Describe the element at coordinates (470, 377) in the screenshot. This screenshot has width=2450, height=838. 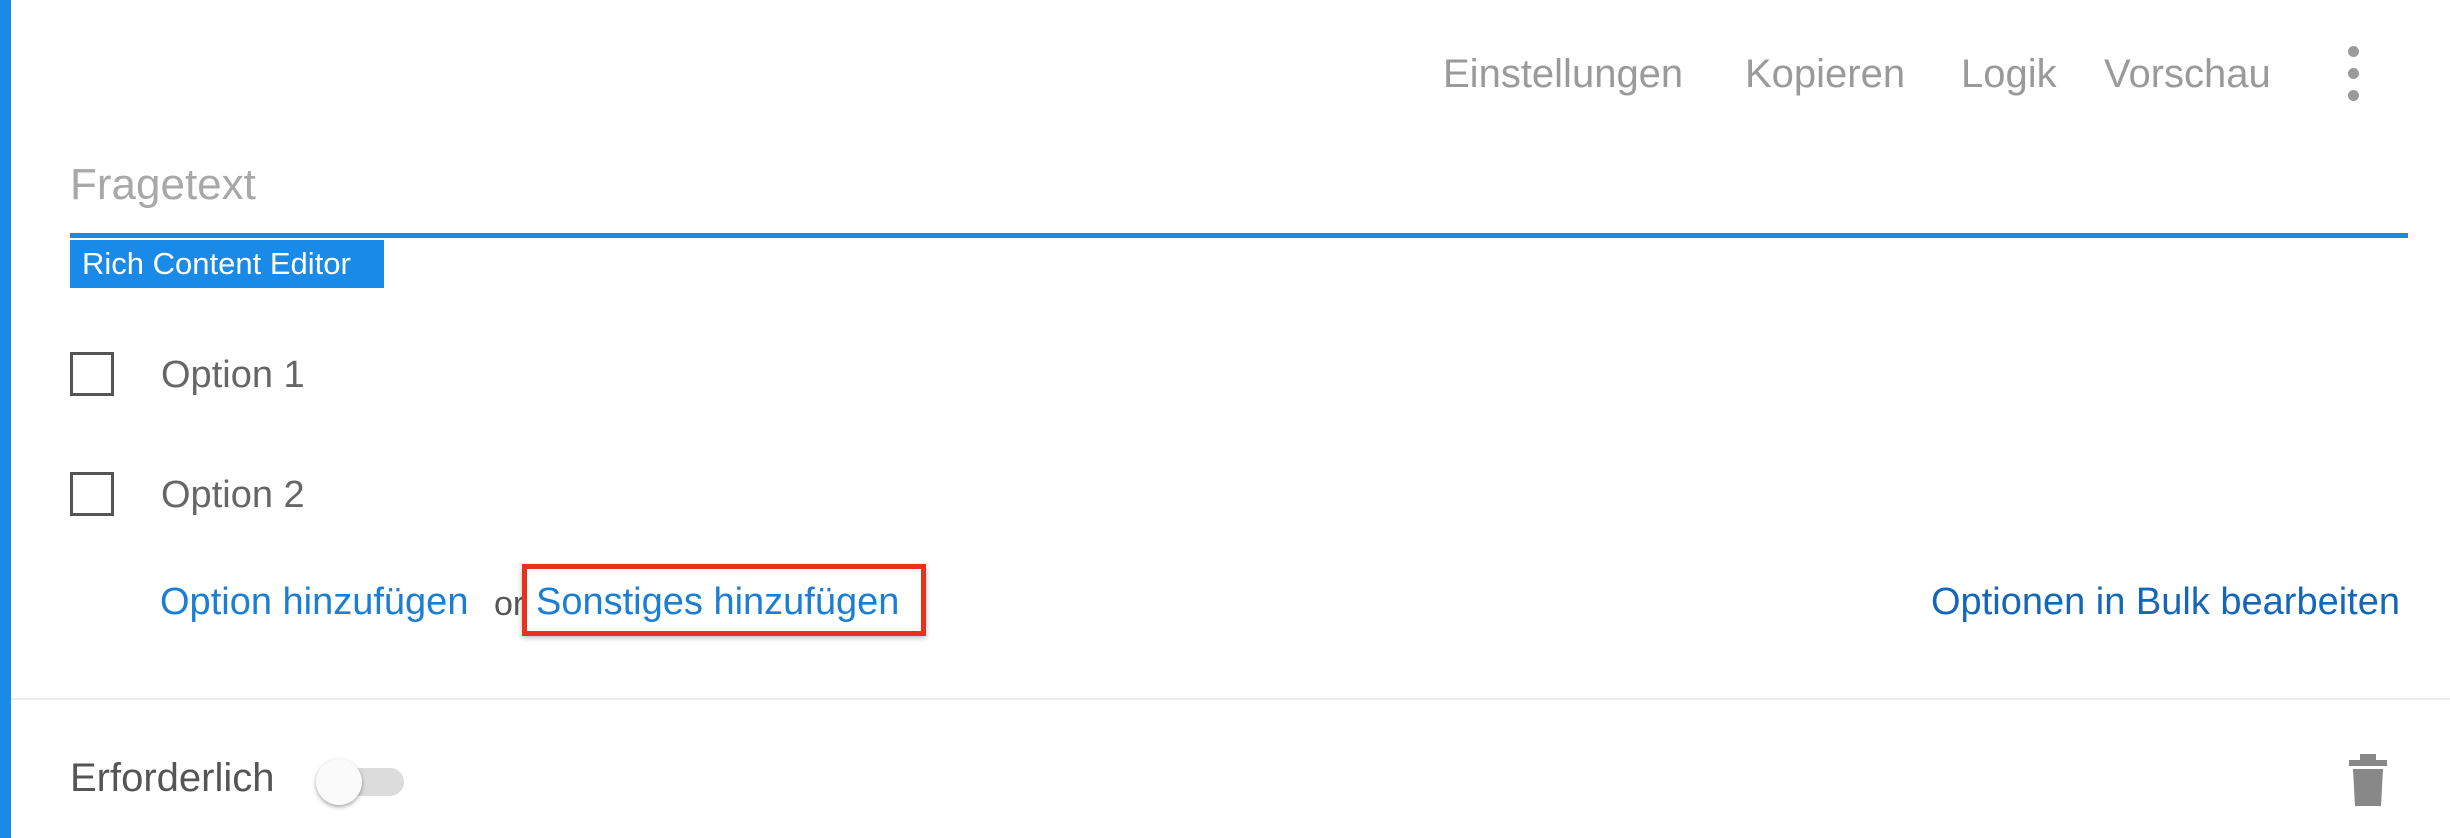
I see `option-row: Option 1` at that location.